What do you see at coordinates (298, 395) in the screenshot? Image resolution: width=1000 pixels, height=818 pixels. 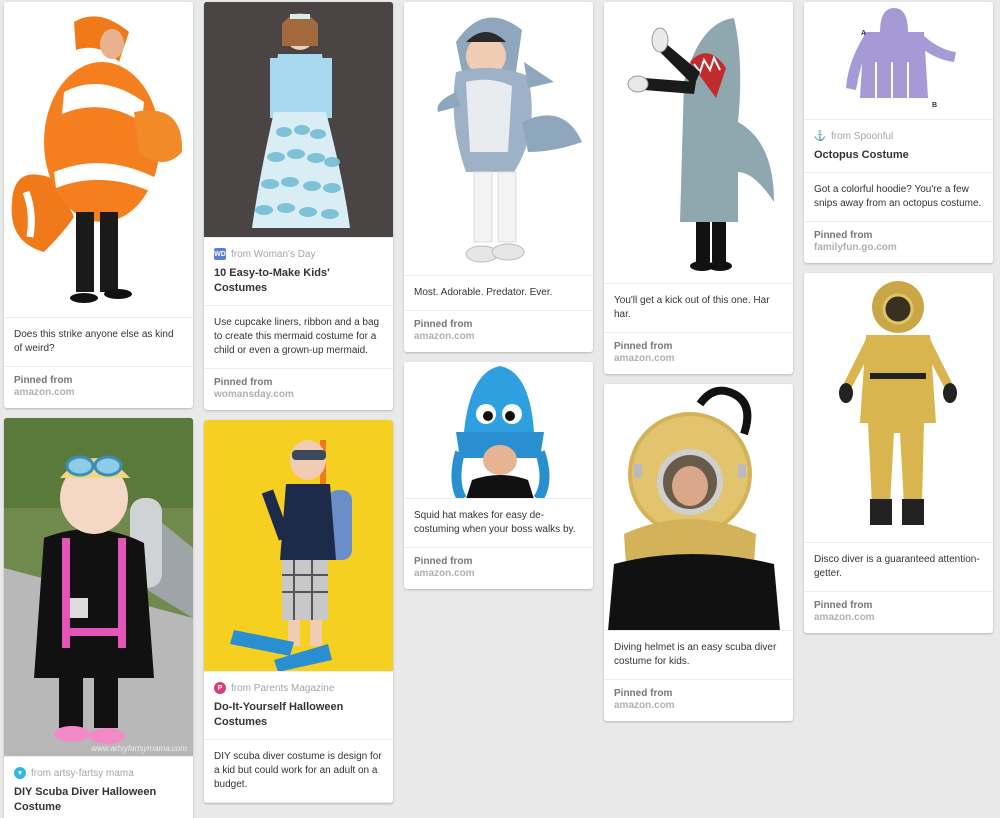 I see `pinned-from-domain: womansday.com` at bounding box center [298, 395].